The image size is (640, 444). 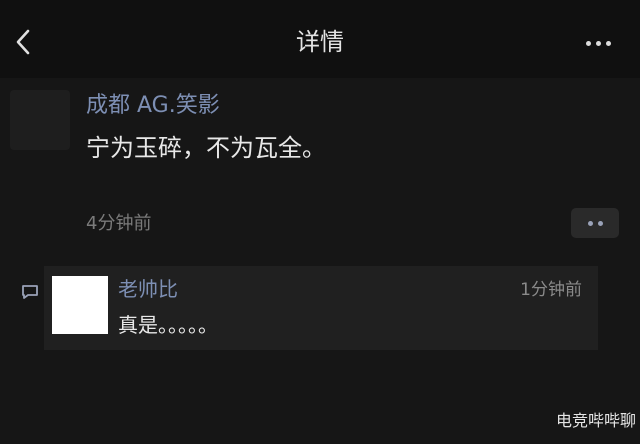 I want to click on post-time: 4分钟前, so click(x=119, y=223).